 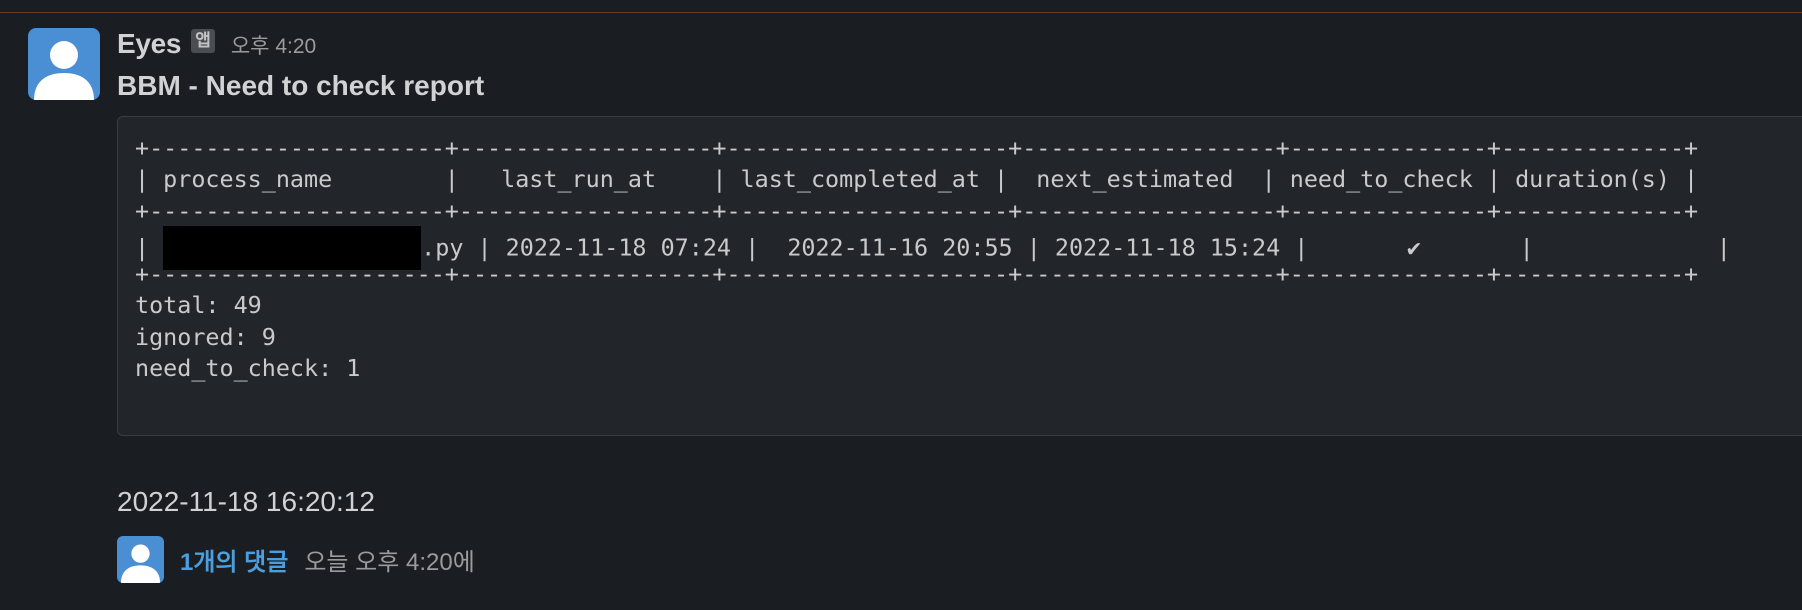 What do you see at coordinates (234, 559) in the screenshot?
I see `reply-count-link: 1개의 댓글` at bounding box center [234, 559].